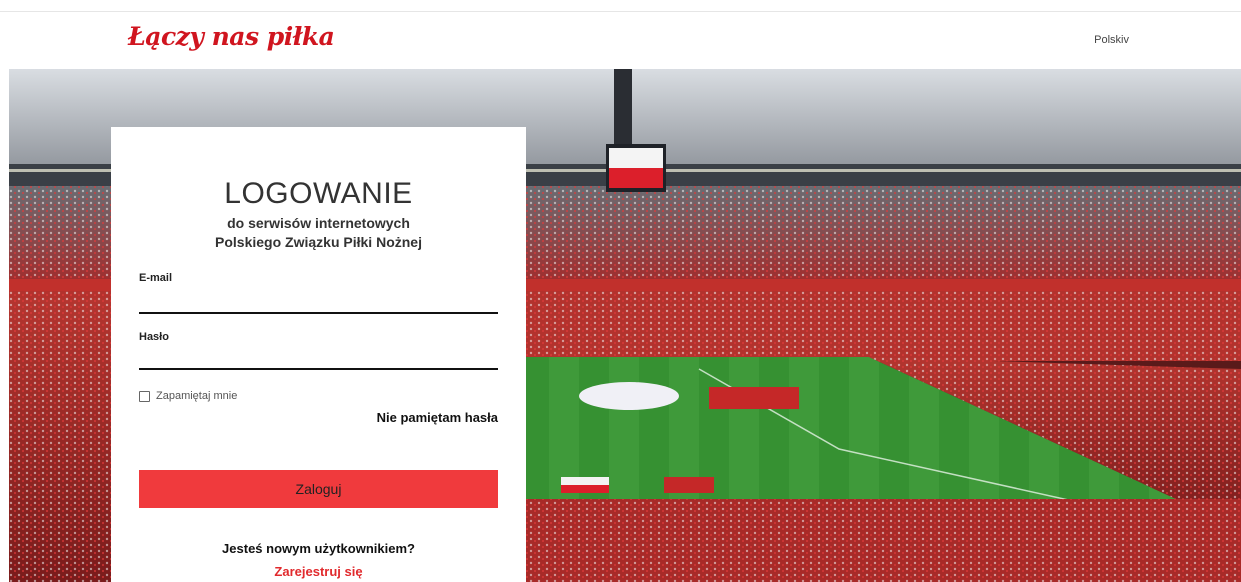 The width and height of the screenshot is (1241, 582). What do you see at coordinates (231, 36) in the screenshot?
I see `site-logo: Łączy nas piłka` at bounding box center [231, 36].